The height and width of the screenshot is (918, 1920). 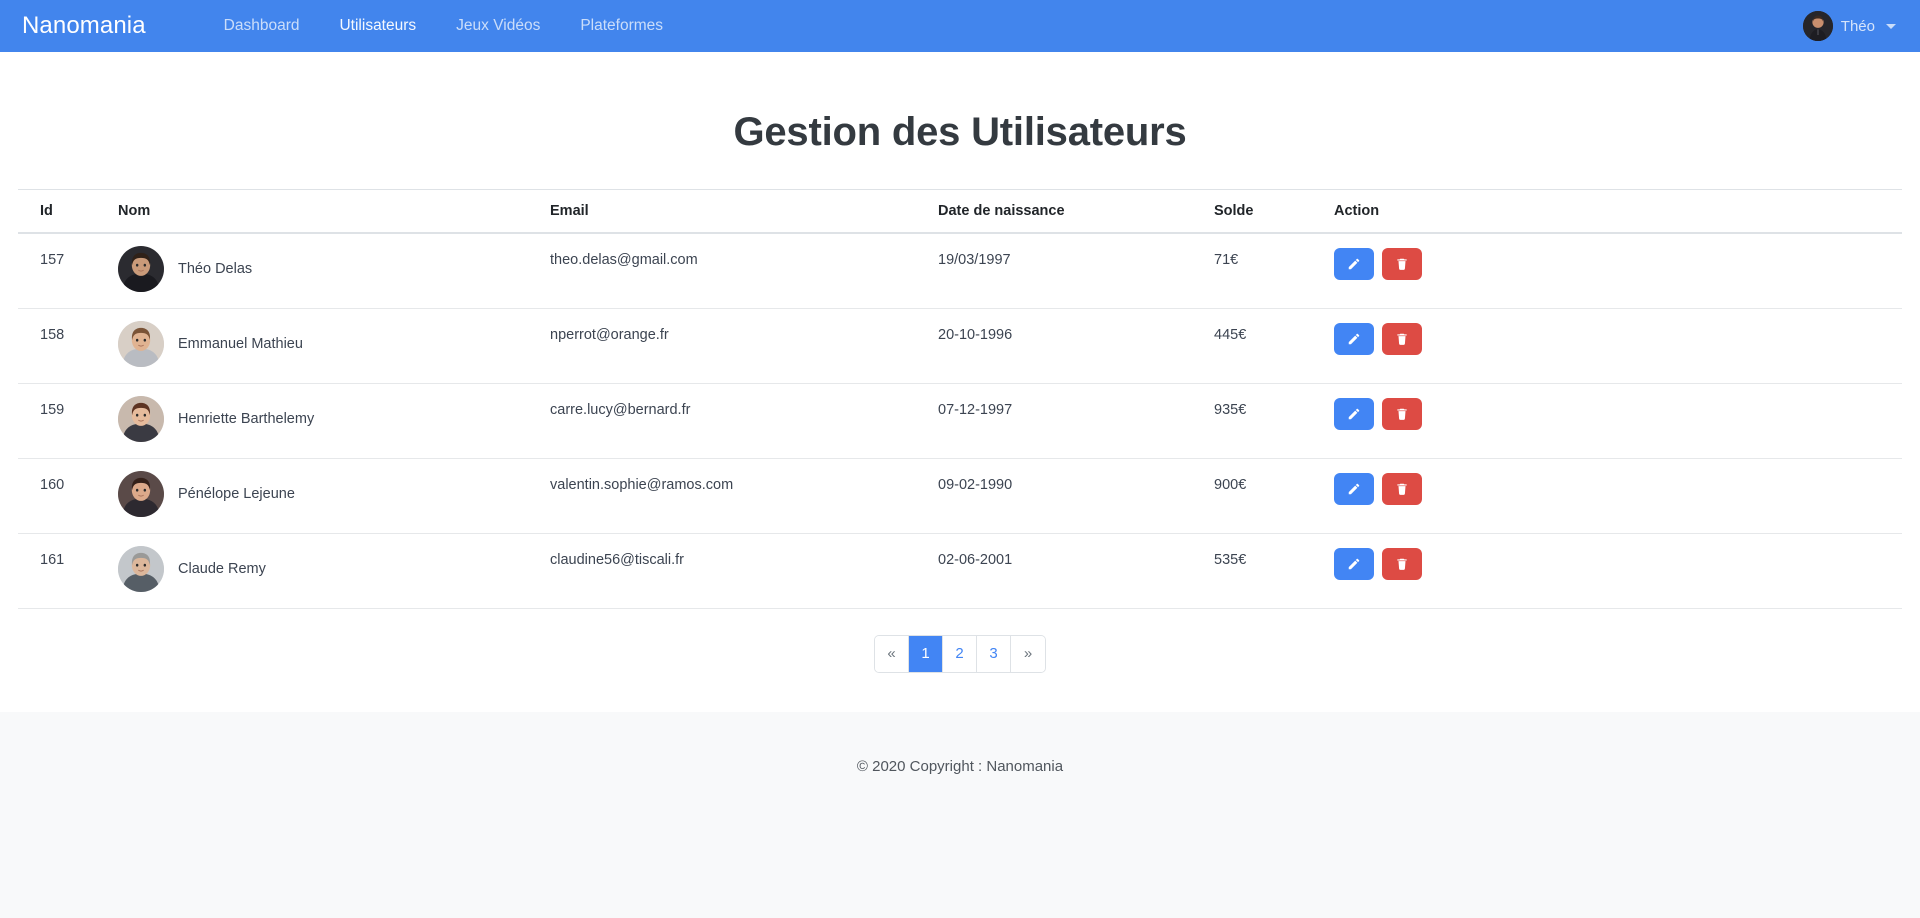 What do you see at coordinates (1262, 421) in the screenshot?
I see `cell-solde: 935€` at bounding box center [1262, 421].